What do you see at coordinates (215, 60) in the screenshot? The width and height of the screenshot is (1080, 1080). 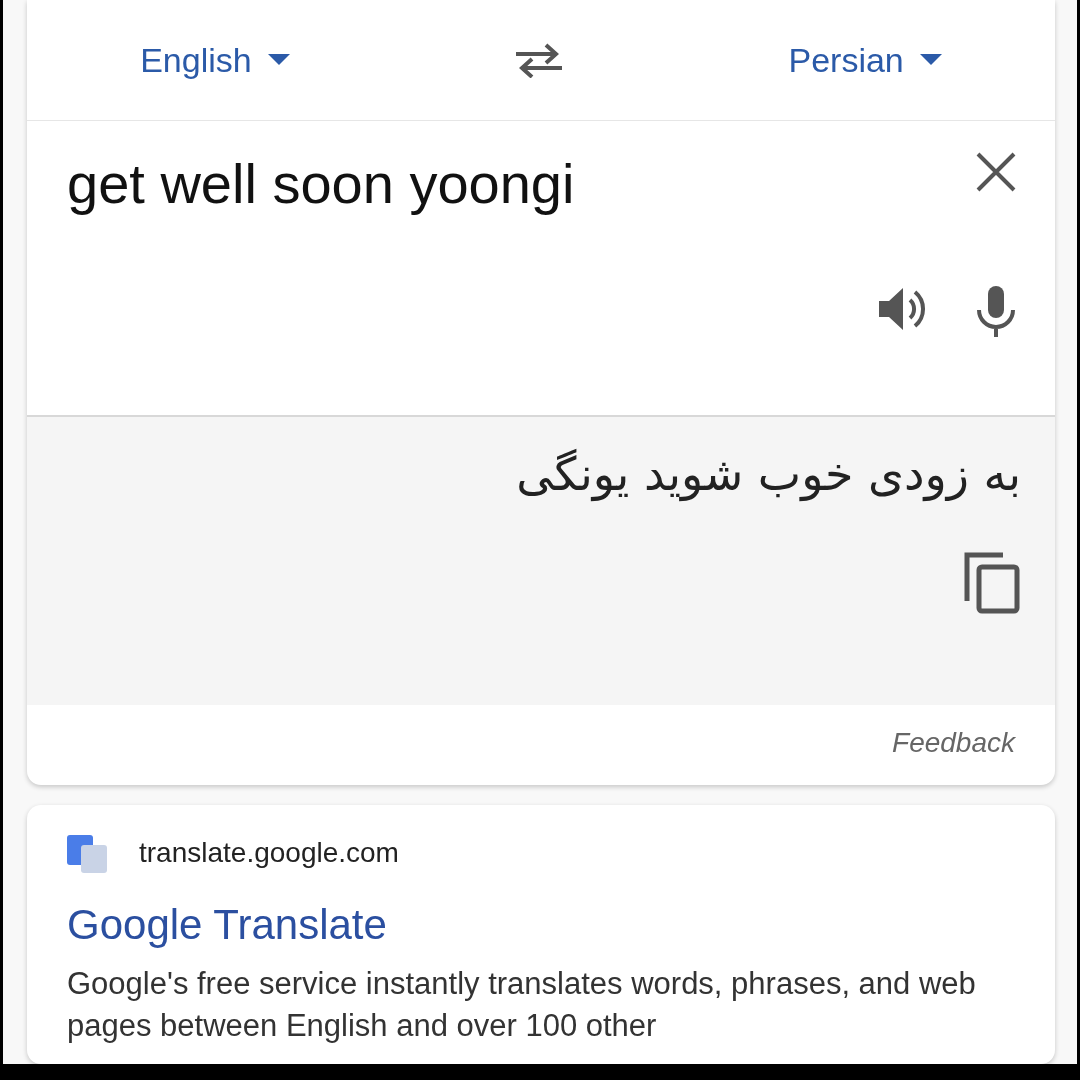 I see `source-language-button: English` at bounding box center [215, 60].